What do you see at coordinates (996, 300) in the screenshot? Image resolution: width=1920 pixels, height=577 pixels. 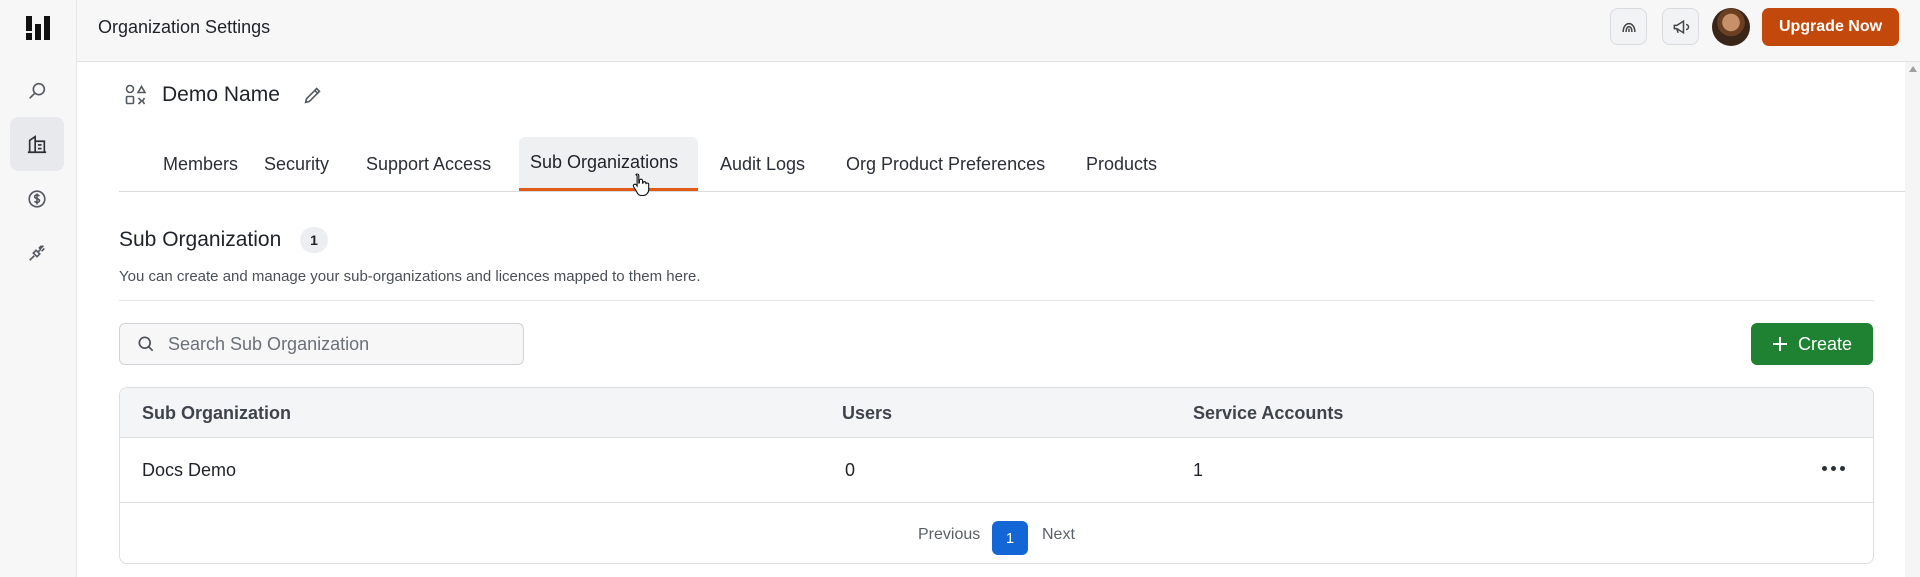 I see `section-divider` at bounding box center [996, 300].